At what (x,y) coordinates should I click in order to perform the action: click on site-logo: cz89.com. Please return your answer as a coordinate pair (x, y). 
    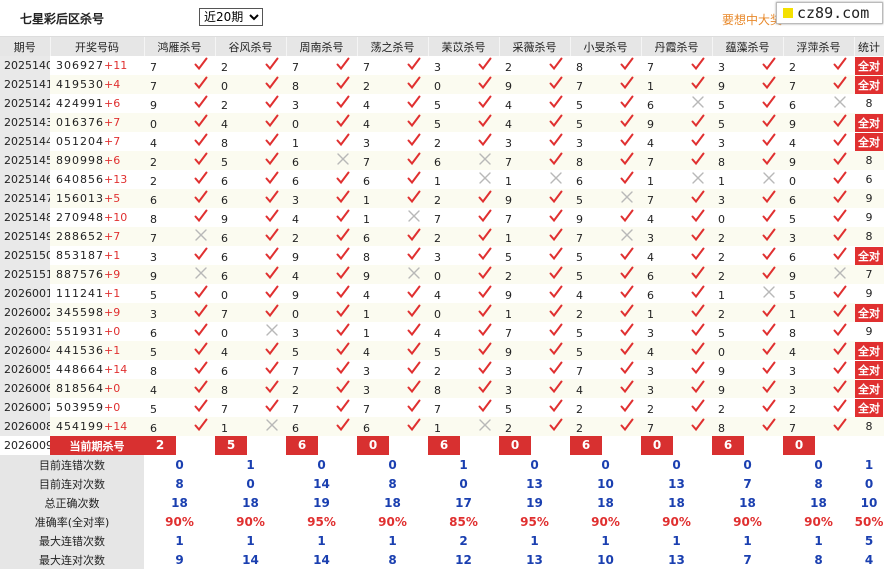
    Looking at the image, I should click on (829, 13).